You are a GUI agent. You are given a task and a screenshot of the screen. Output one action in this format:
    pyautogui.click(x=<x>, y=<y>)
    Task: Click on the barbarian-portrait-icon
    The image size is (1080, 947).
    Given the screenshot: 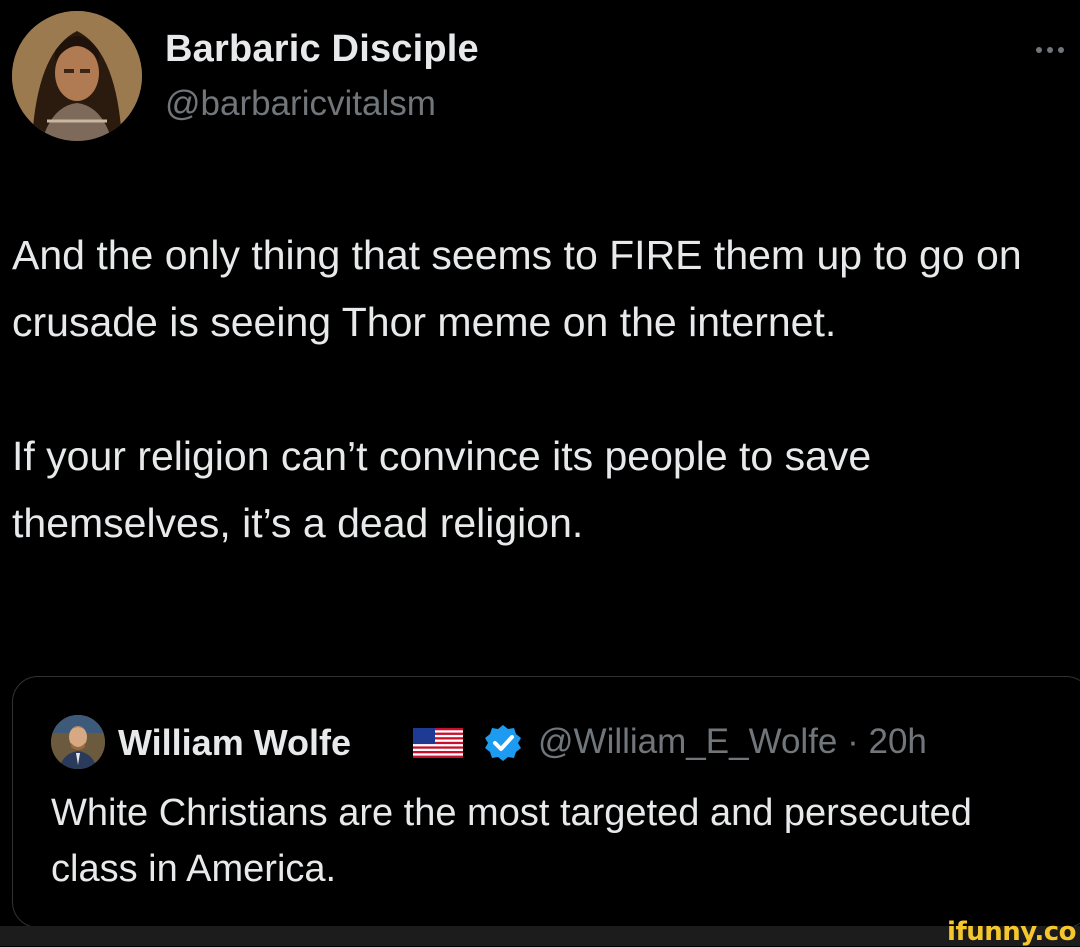 What is the action you would take?
    pyautogui.click(x=77, y=76)
    